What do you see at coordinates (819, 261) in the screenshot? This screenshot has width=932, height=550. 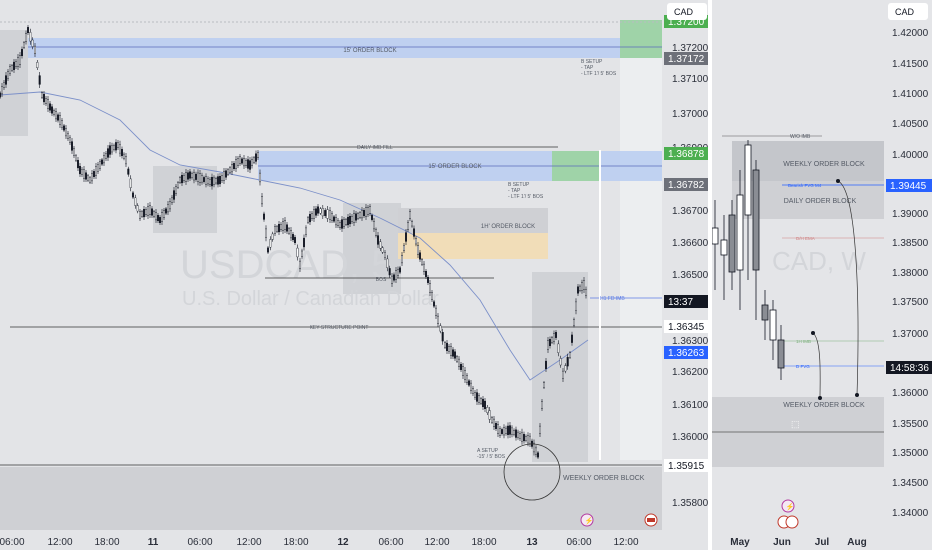 I see `watermark-symbol-right: CAD, W` at bounding box center [819, 261].